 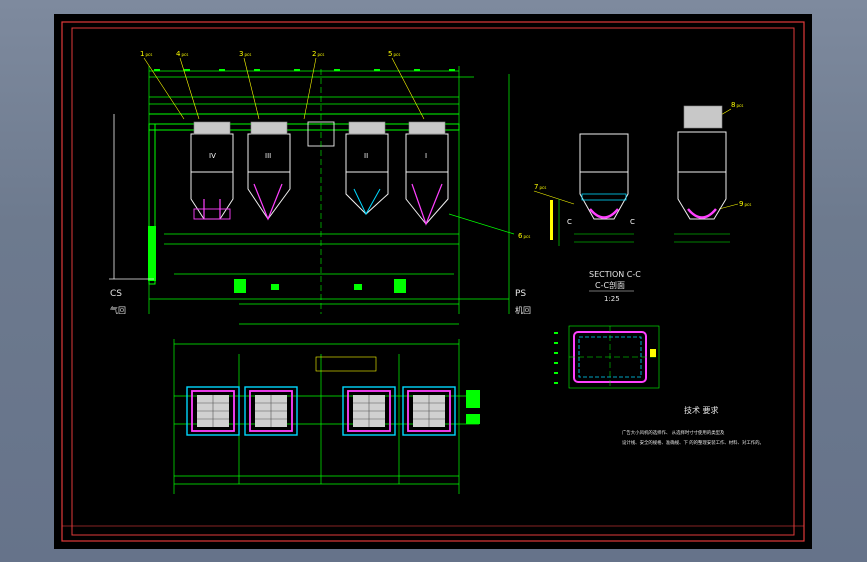 I want to click on callout-6a: 6pcs, so click(x=524, y=236).